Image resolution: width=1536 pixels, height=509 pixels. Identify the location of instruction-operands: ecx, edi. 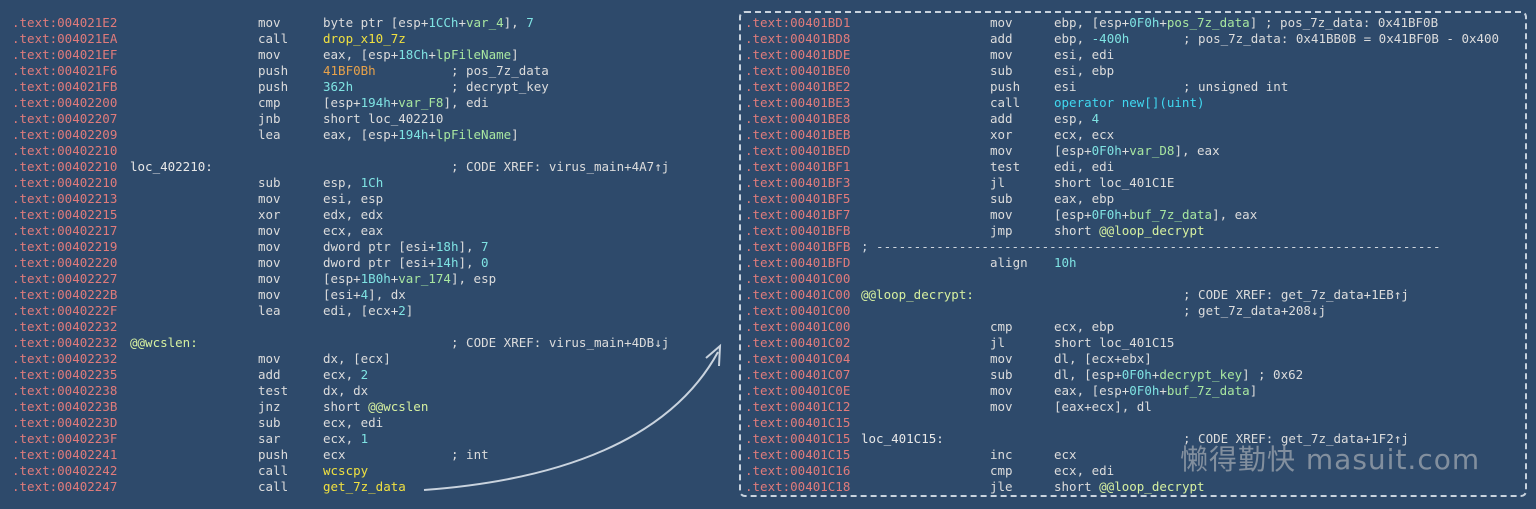
(1084, 470).